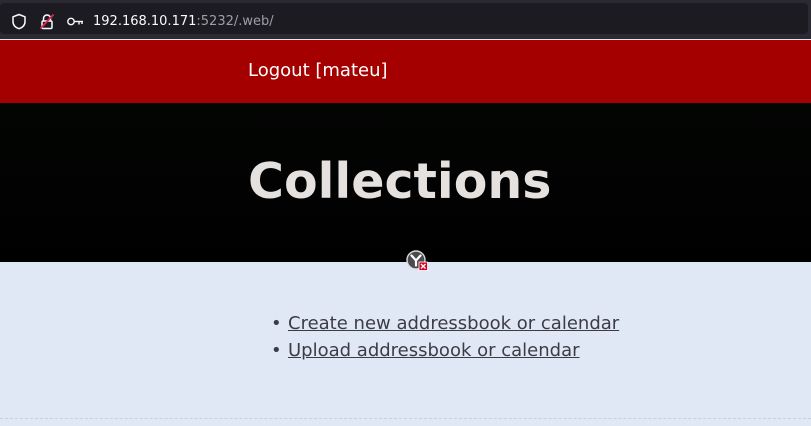 The height and width of the screenshot is (426, 811). What do you see at coordinates (400, 181) in the screenshot?
I see `page-title: Collections` at bounding box center [400, 181].